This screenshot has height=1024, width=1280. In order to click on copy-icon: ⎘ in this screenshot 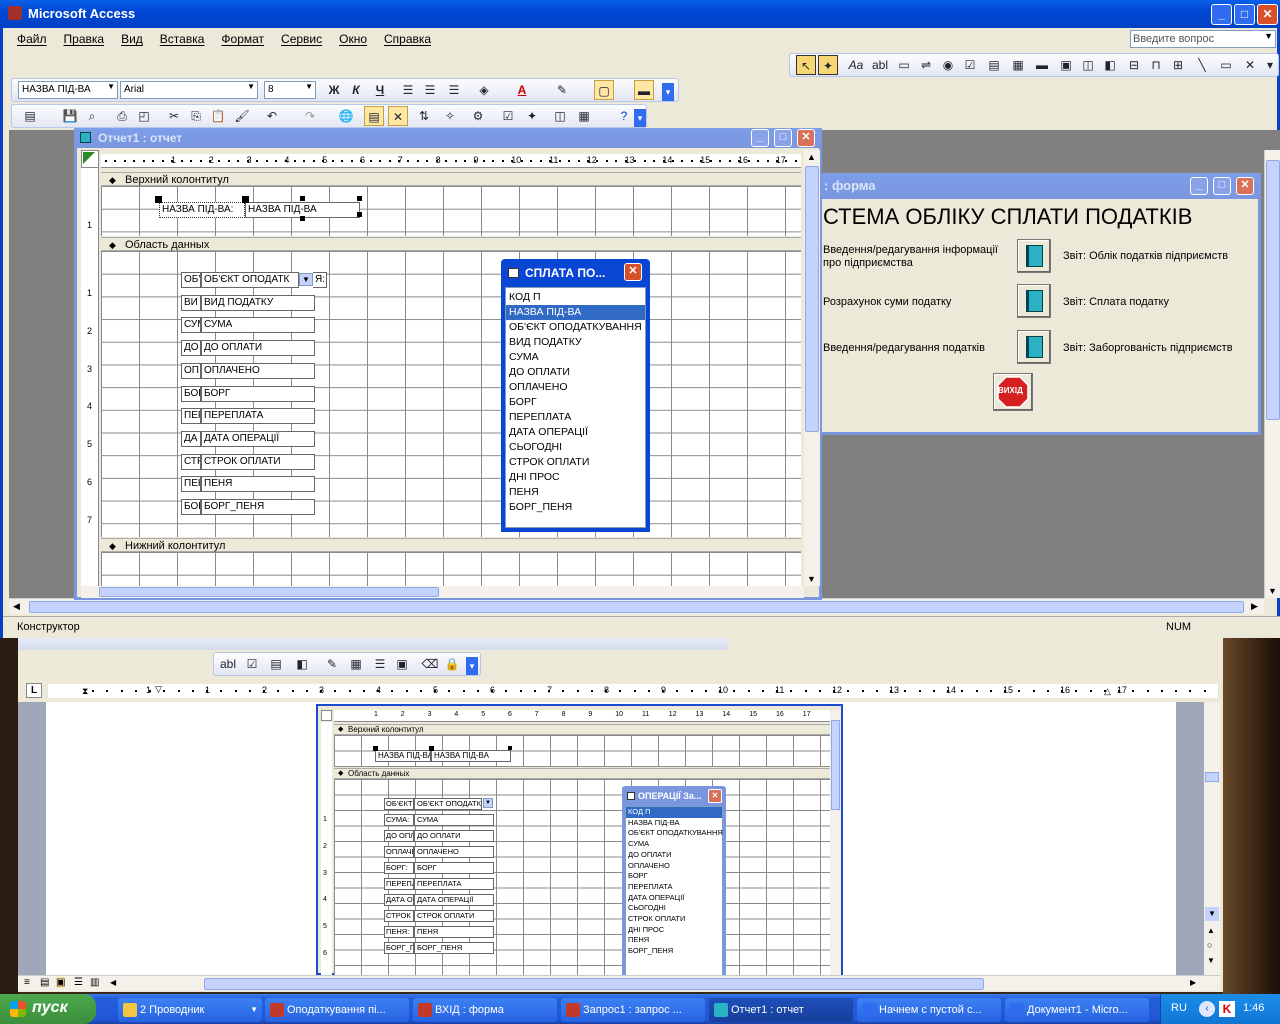, I will do `click(196, 116)`.